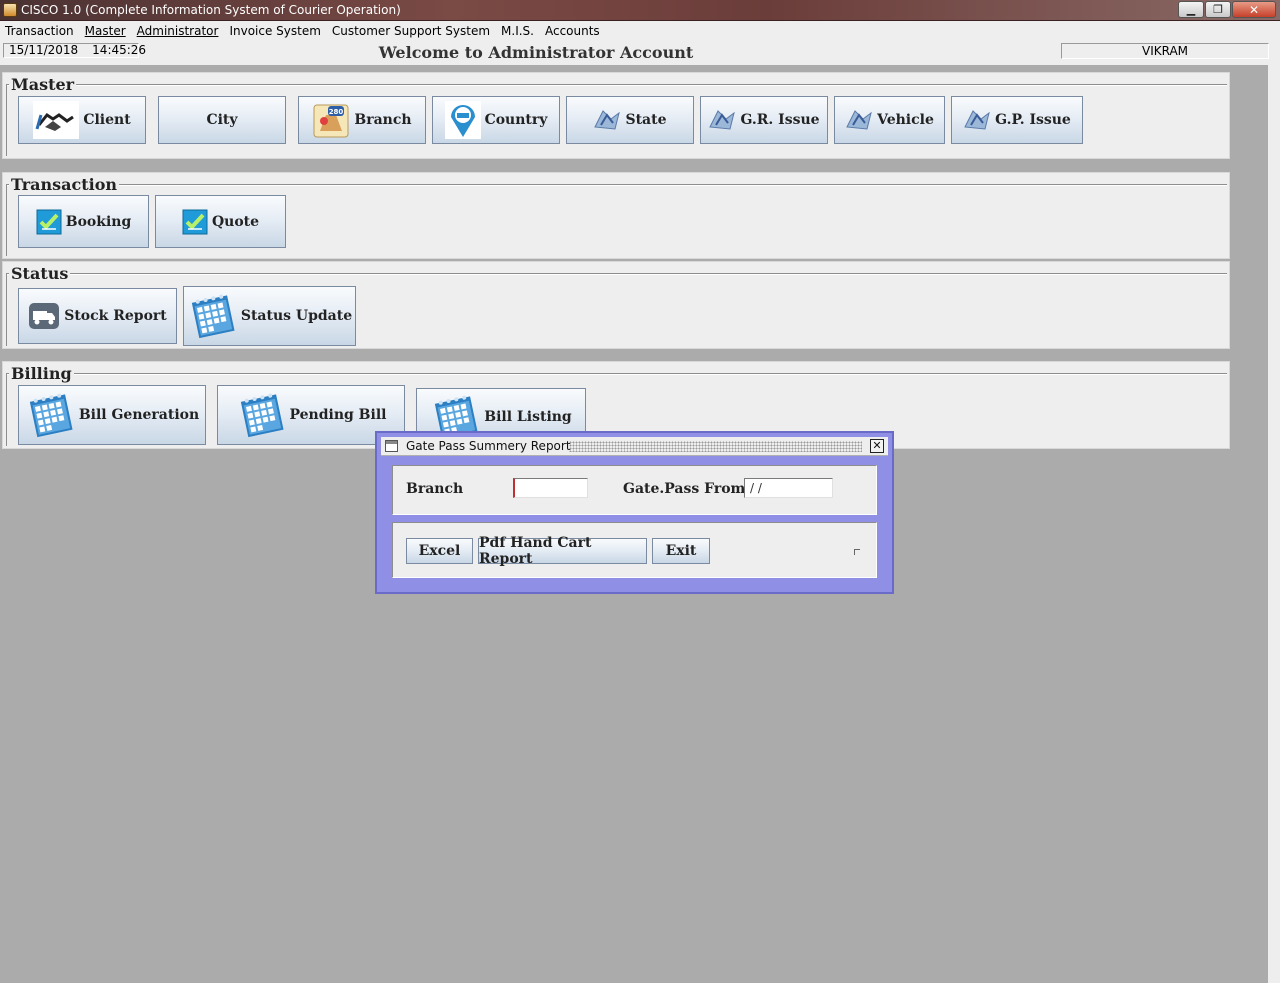 The image size is (1280, 983). I want to click on menu-administrator: Administrator, so click(178, 31).